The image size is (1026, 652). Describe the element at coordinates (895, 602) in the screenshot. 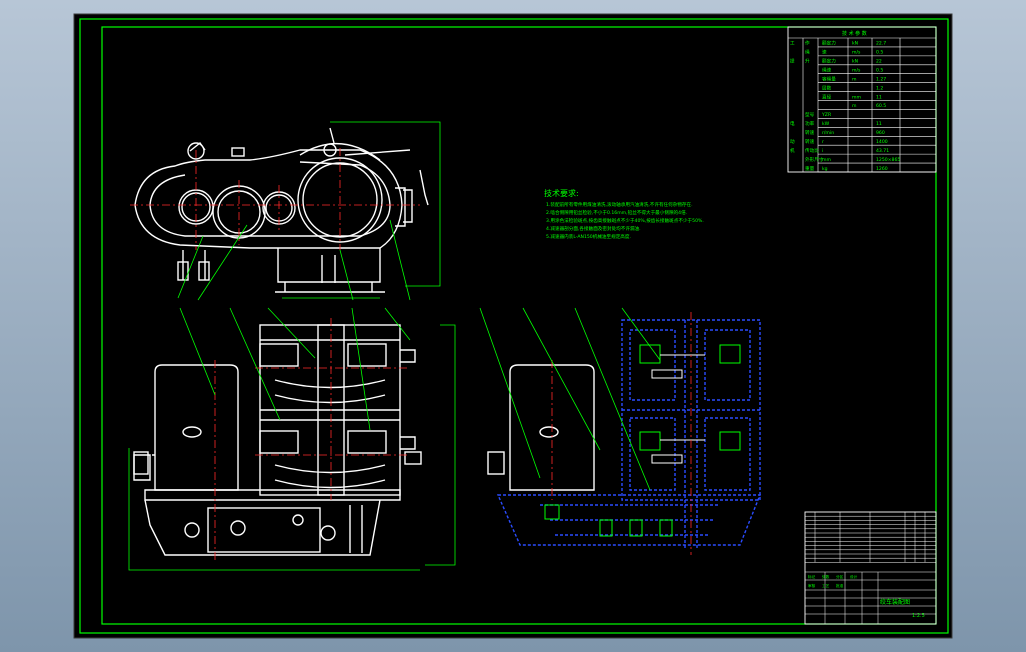

I see `drawing-name: 绞车装配图` at that location.